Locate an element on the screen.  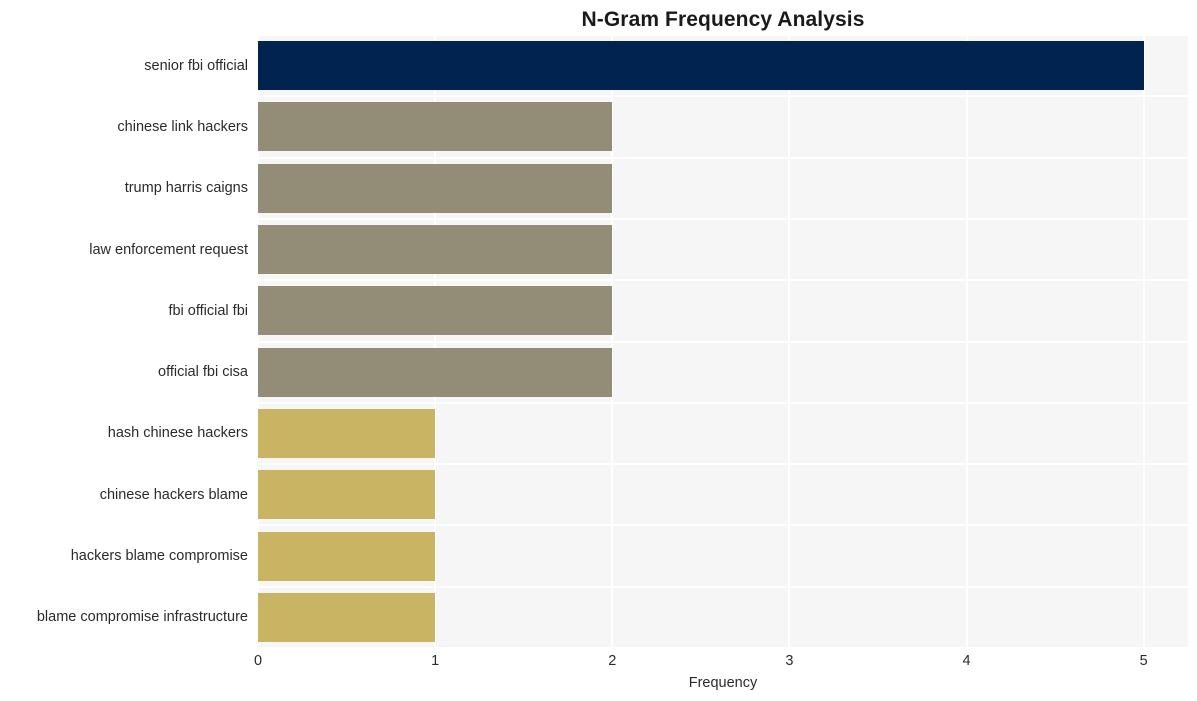
y-axis-tick-label: blame compromise infrastructure is located at coordinates (142, 617).